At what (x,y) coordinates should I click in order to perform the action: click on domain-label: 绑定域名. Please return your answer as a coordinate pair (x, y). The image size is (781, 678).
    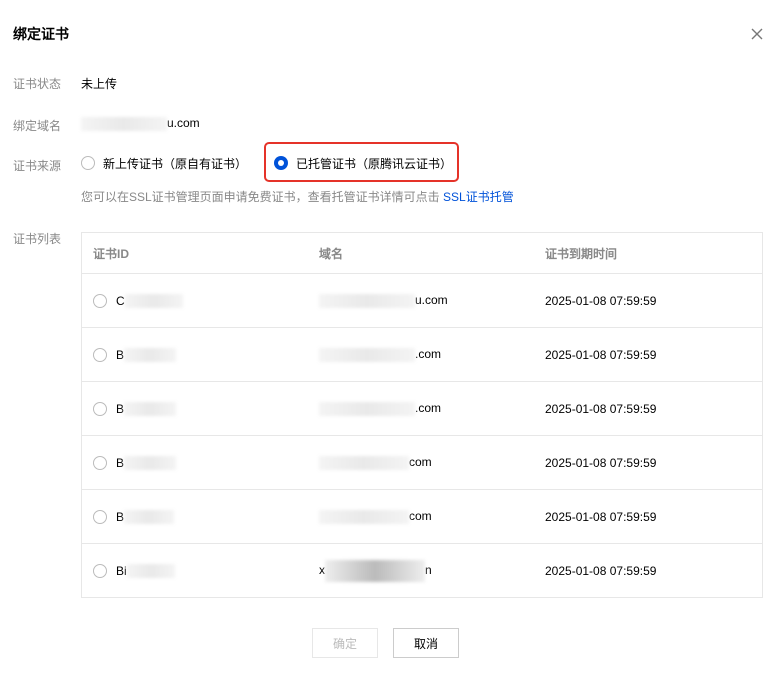
    Looking at the image, I should click on (37, 126).